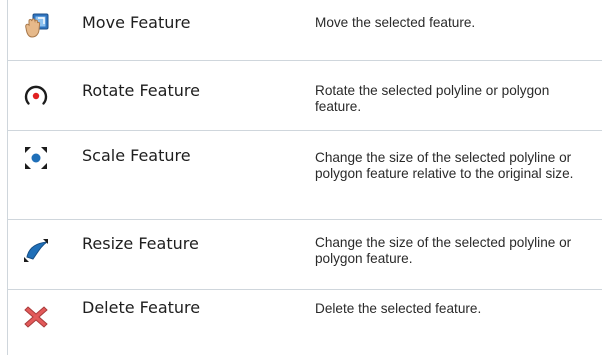 This screenshot has width=602, height=355. I want to click on move-feature-icon, so click(36, 26).